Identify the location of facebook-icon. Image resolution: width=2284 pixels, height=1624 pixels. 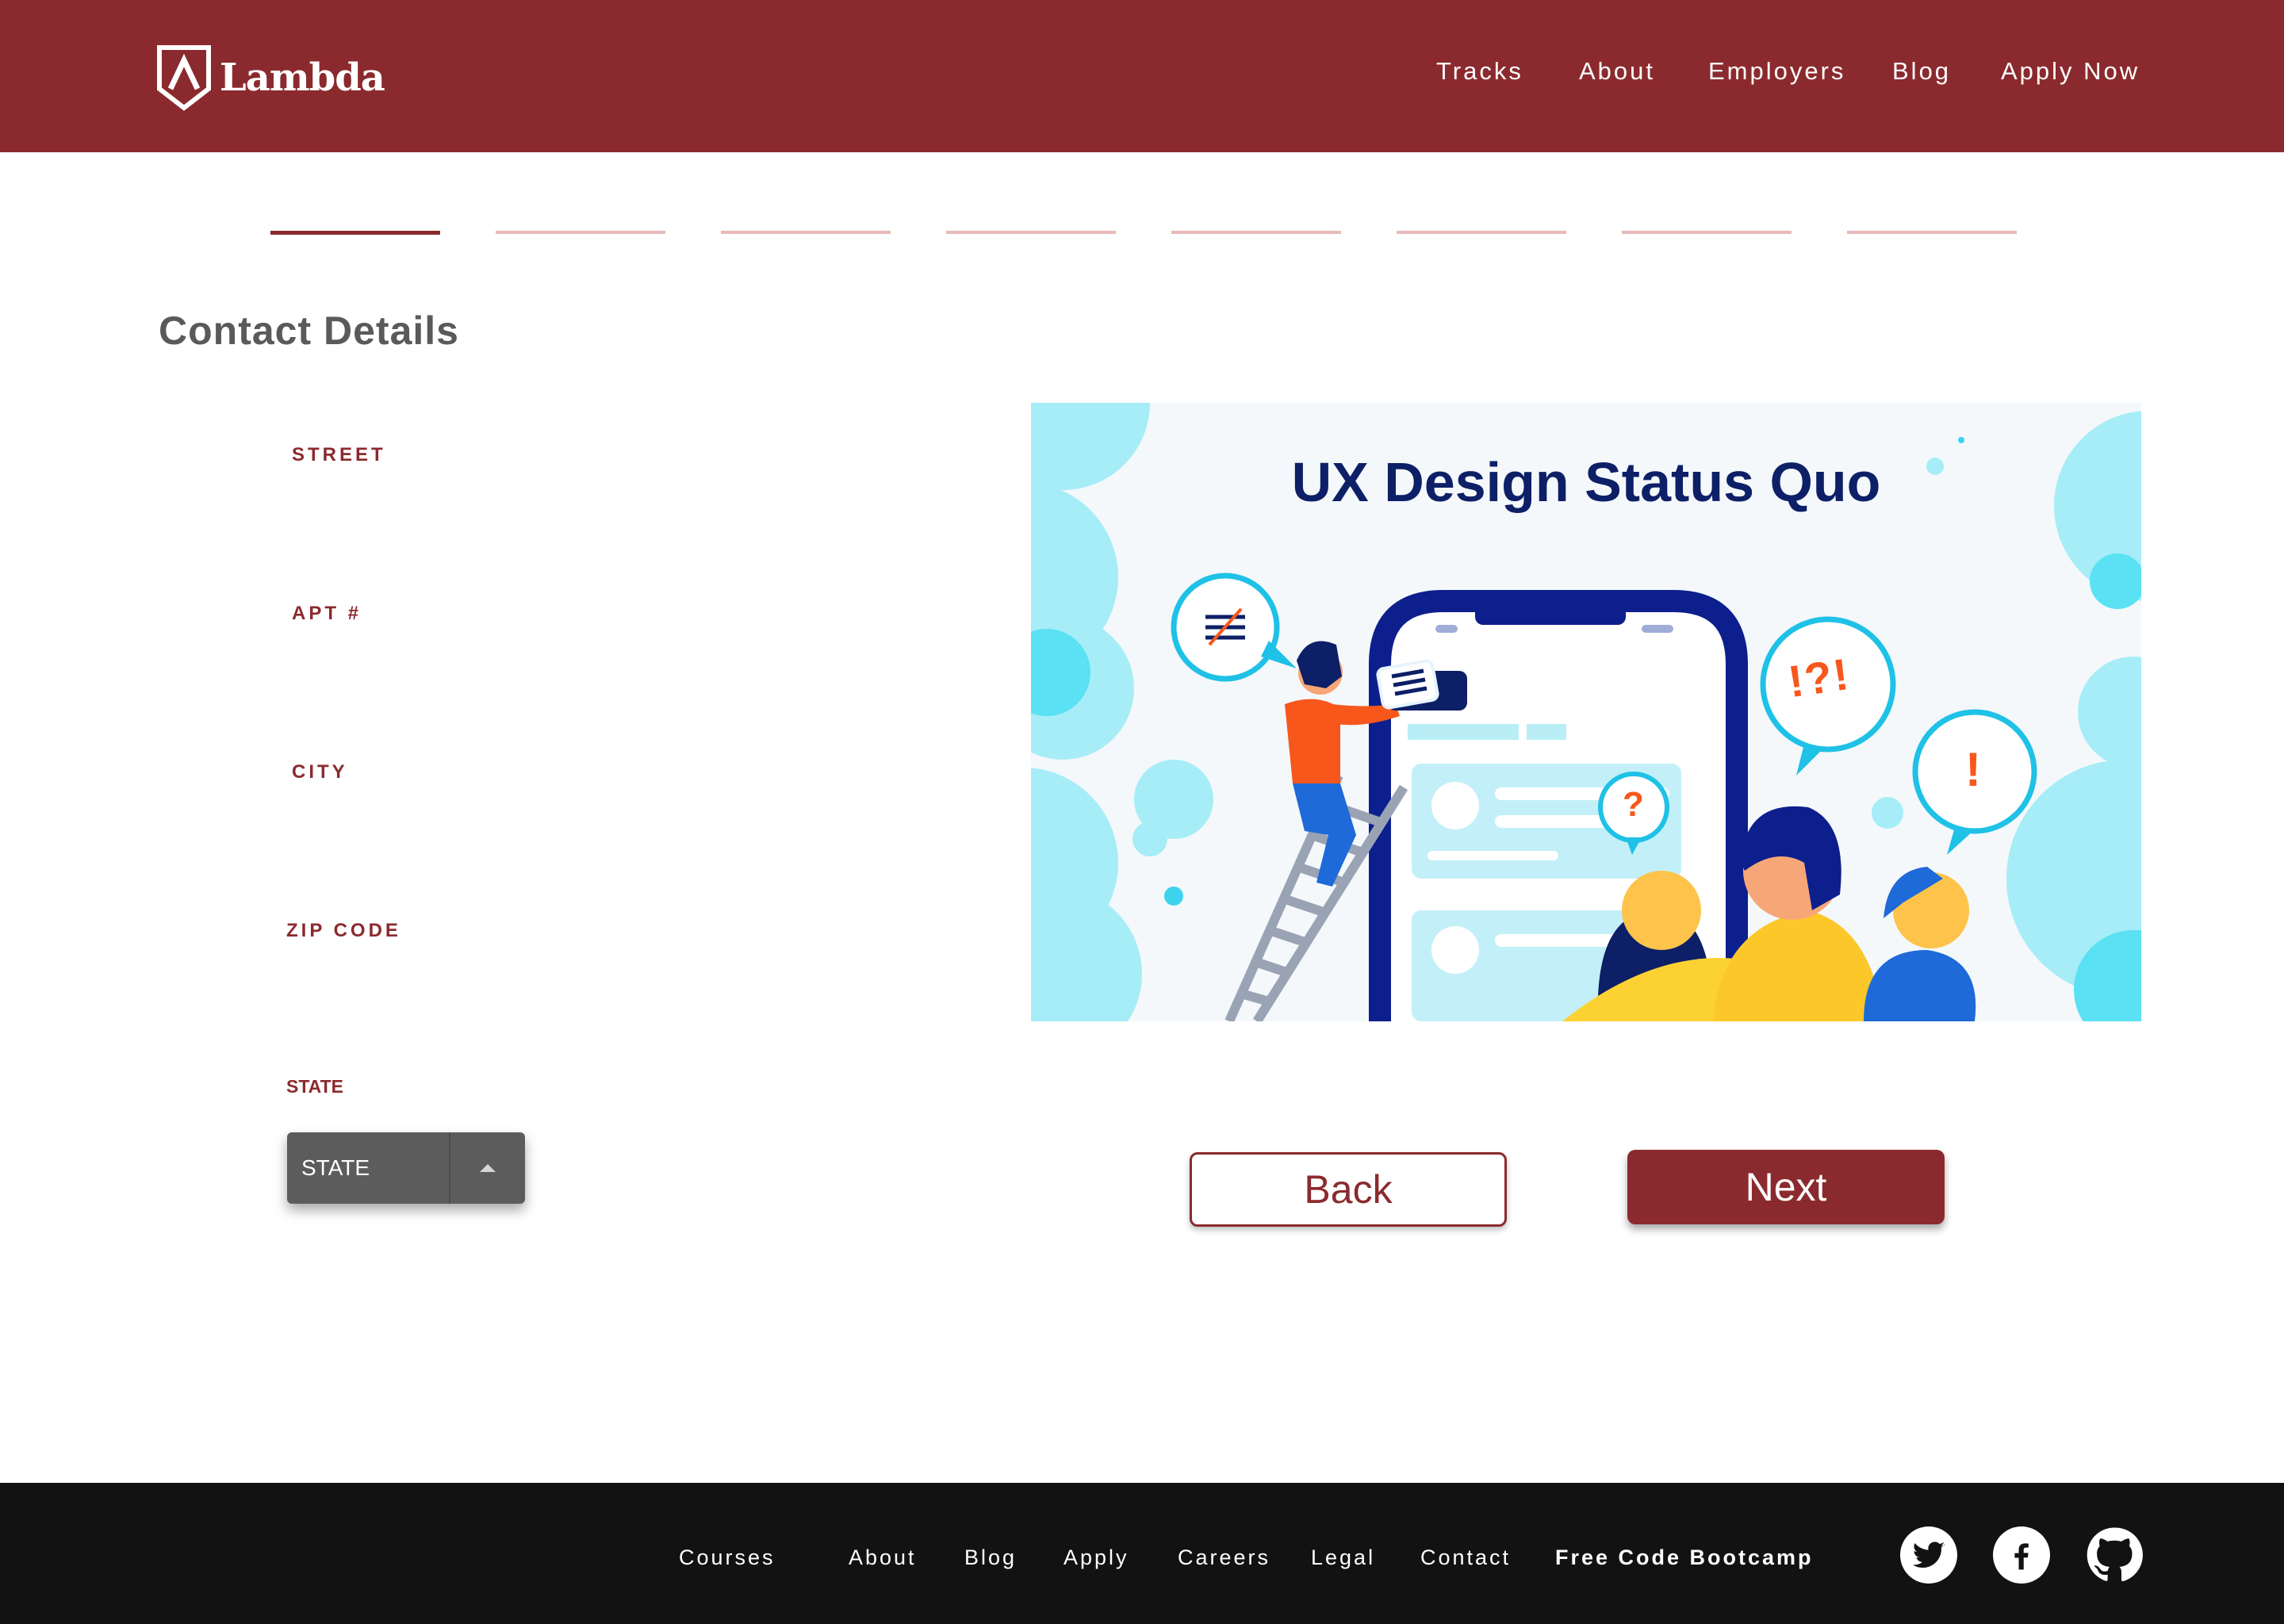
(2021, 1555).